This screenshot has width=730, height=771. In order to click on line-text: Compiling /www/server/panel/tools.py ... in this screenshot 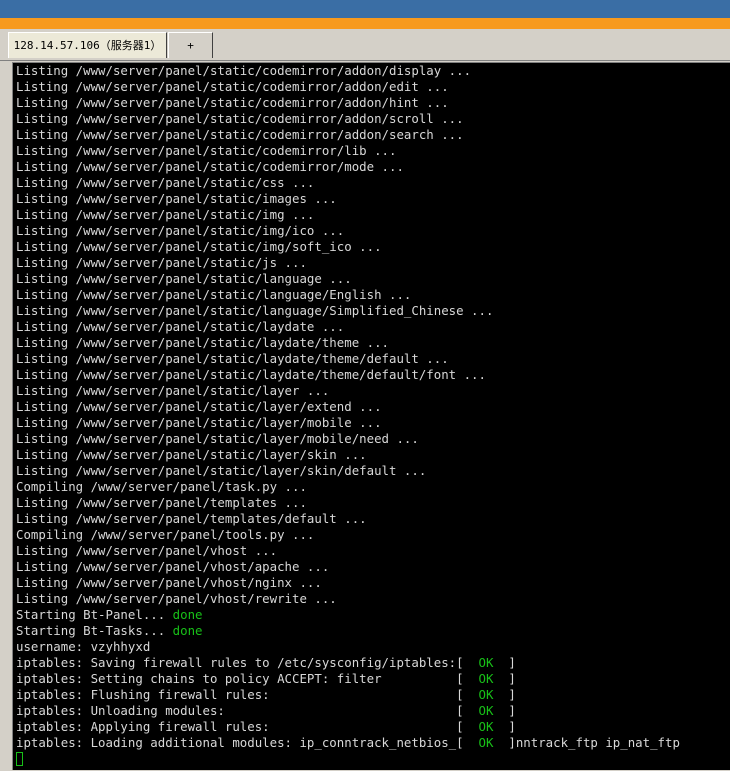, I will do `click(165, 534)`.